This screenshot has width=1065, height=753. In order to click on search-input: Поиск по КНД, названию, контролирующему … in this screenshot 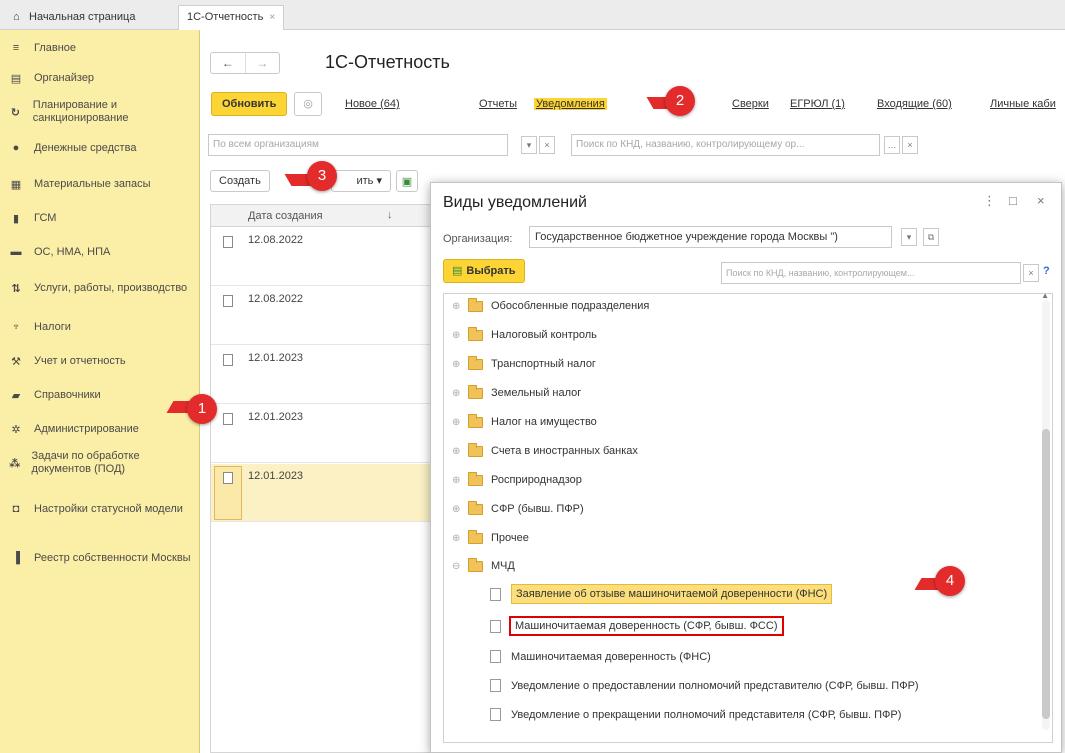, I will do `click(725, 145)`.